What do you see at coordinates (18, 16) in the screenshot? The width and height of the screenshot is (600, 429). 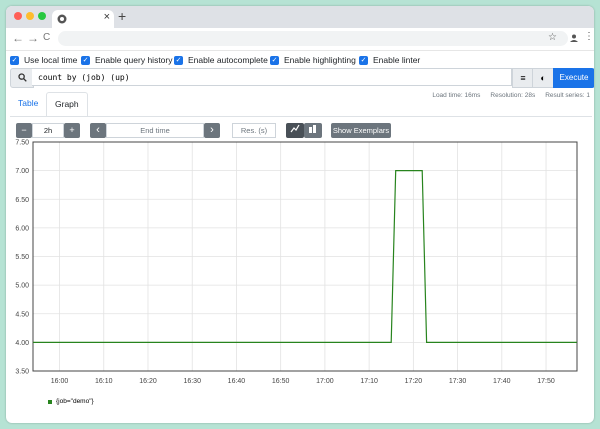 I see `close-window-dot` at bounding box center [18, 16].